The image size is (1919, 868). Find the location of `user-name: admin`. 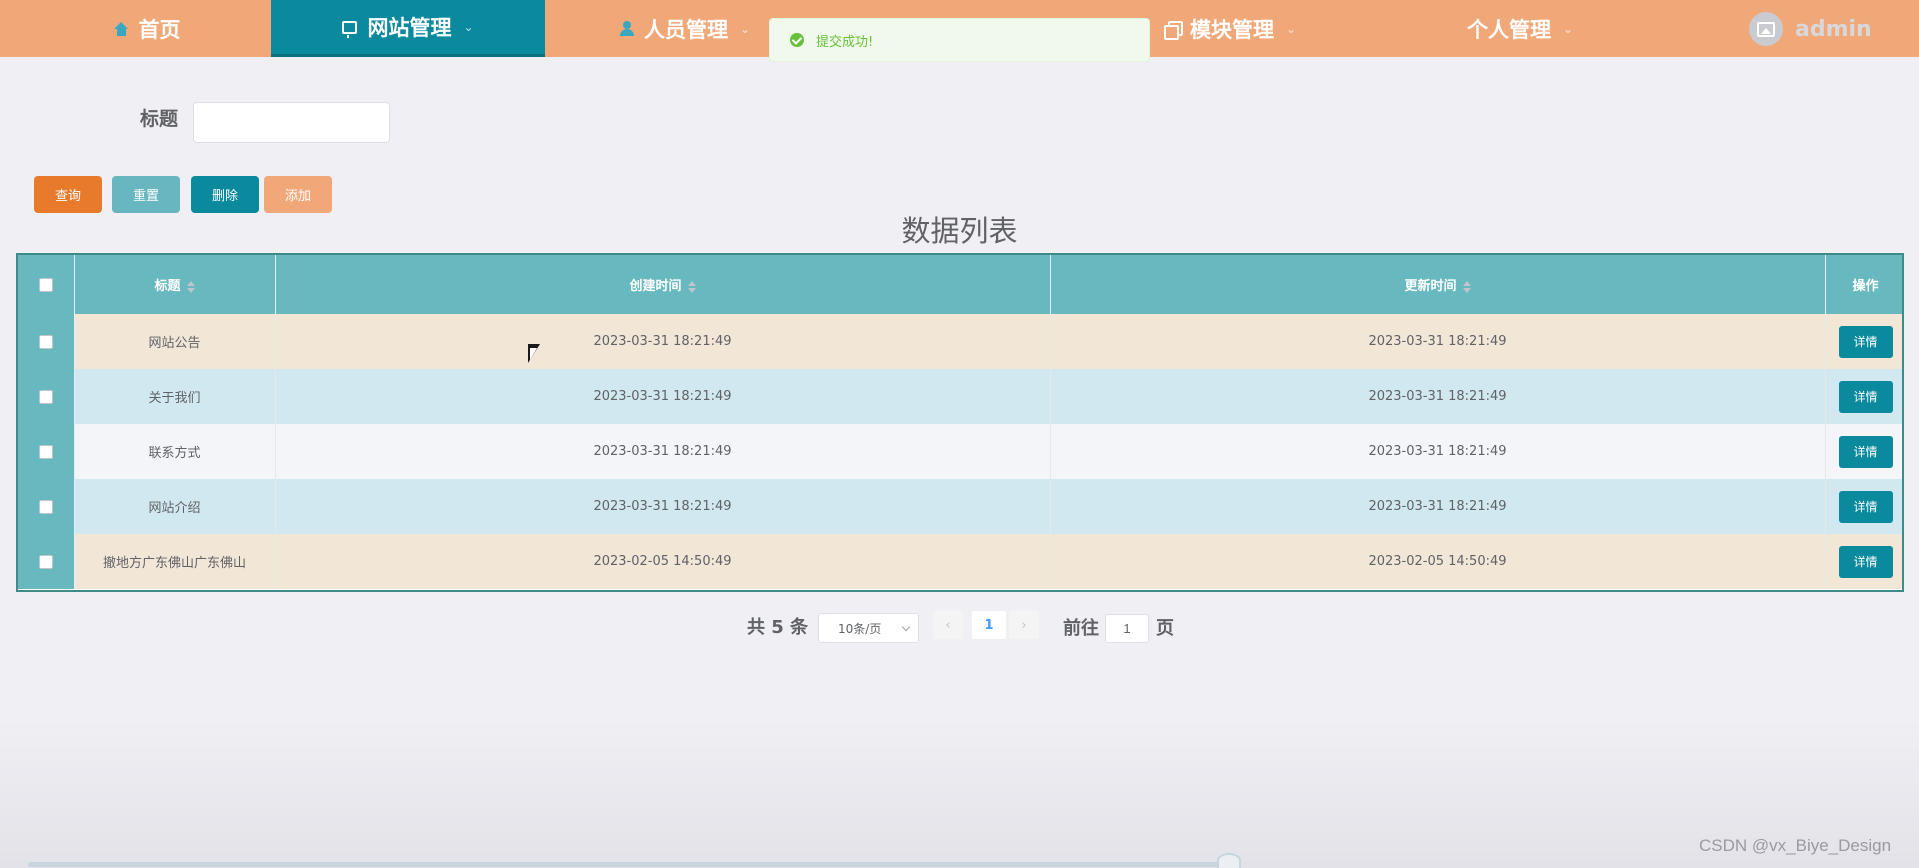

user-name: admin is located at coordinates (1833, 29).